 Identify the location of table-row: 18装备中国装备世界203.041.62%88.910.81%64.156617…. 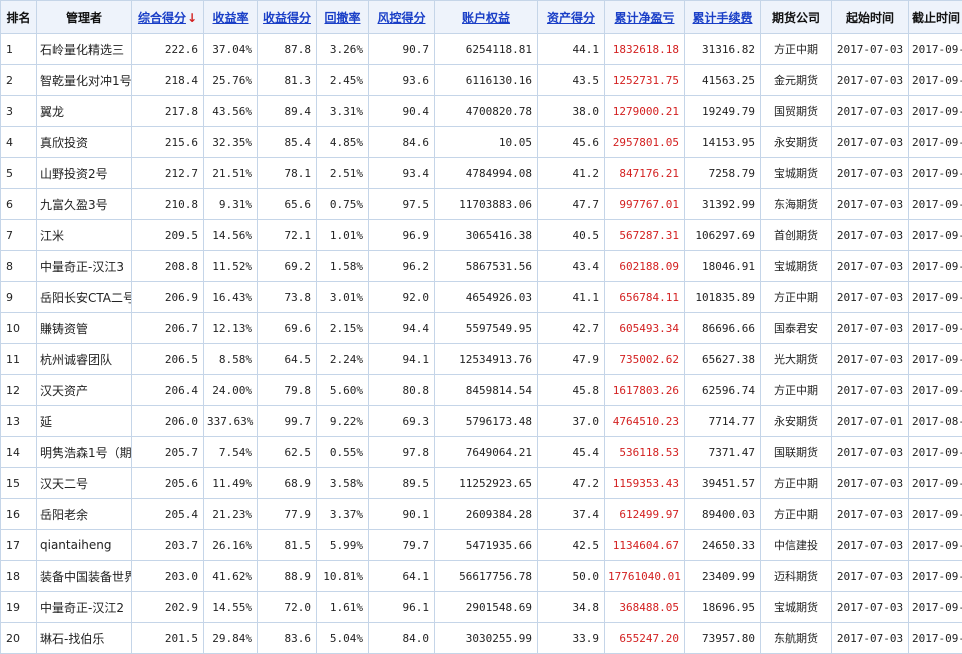
(481, 576).